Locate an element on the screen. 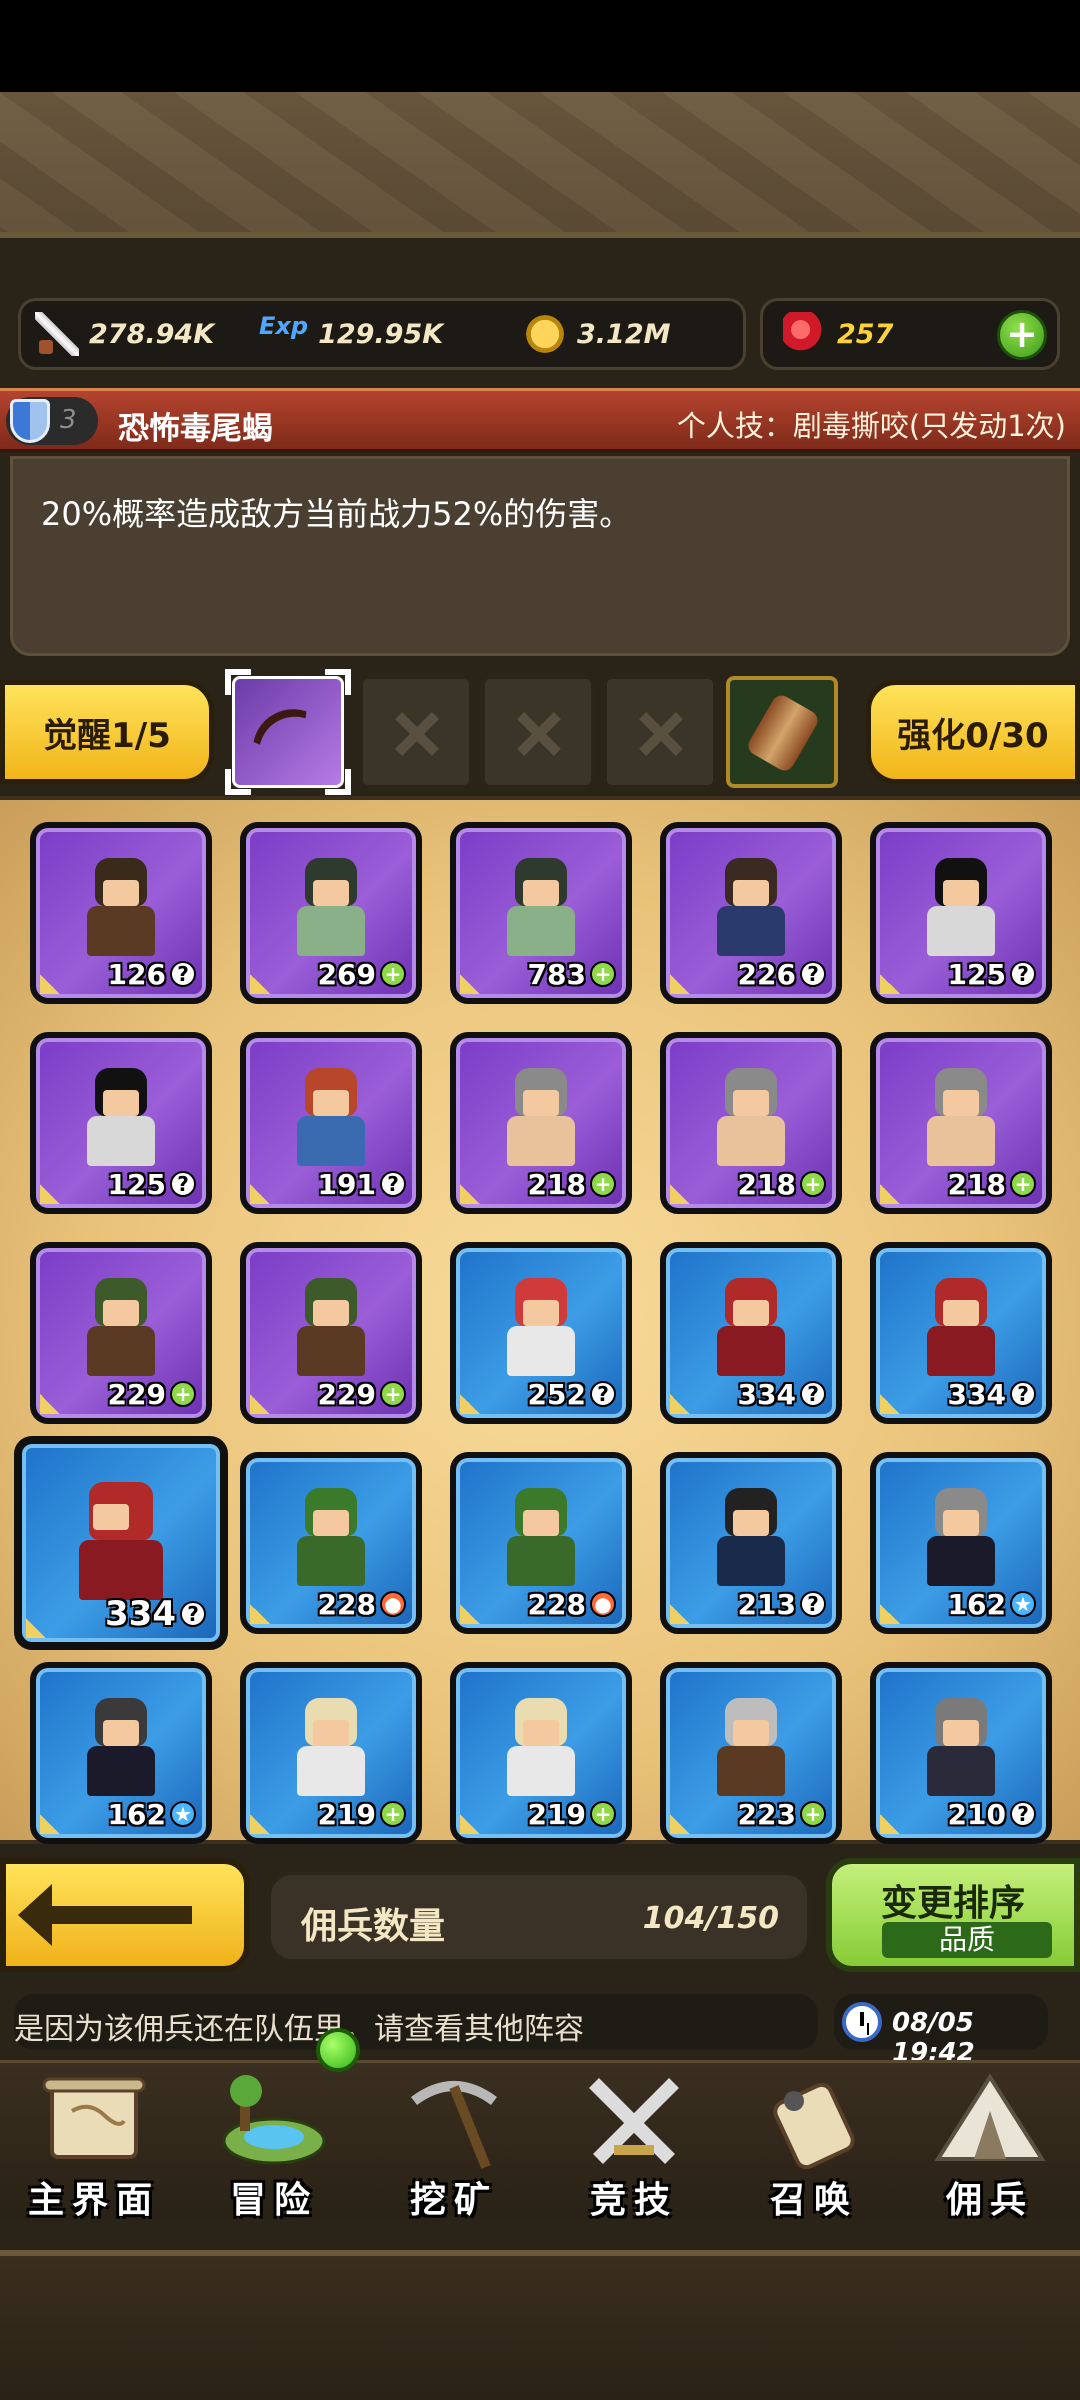 The height and width of the screenshot is (2400, 1080). hero-level-value: 191 is located at coordinates (346, 1184).